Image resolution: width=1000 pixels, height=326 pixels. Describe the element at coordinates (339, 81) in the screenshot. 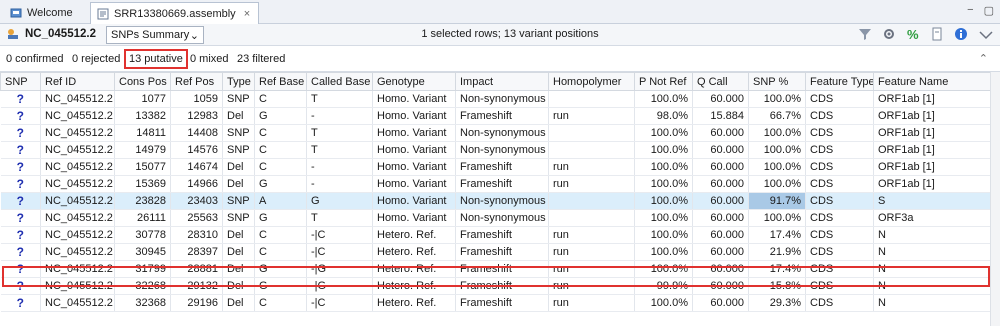

I see `column-header: Called Base` at that location.